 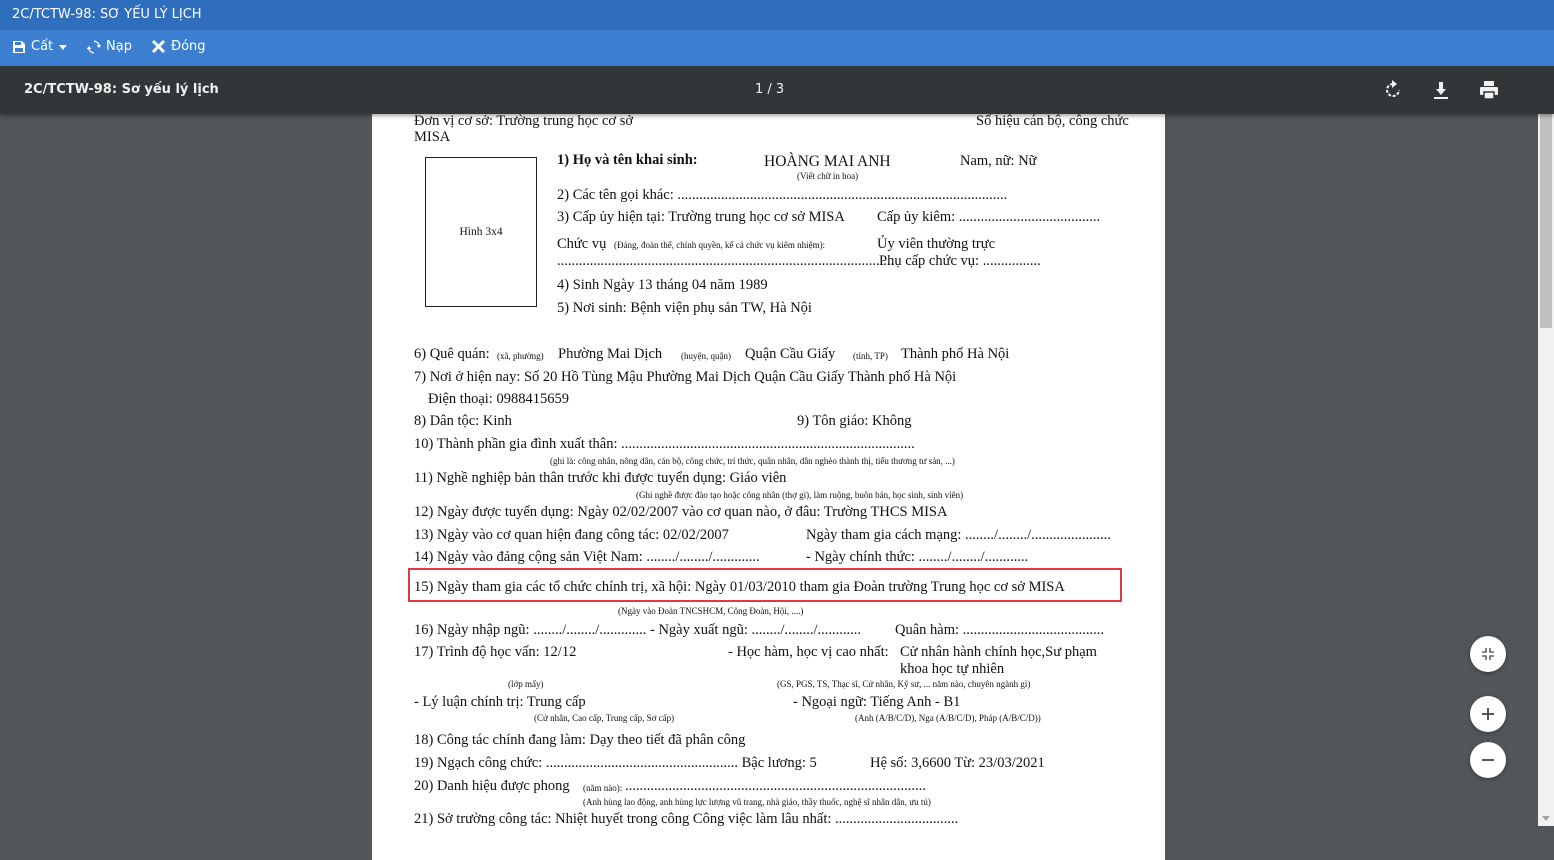 What do you see at coordinates (827, 161) in the screenshot?
I see `field-1-name: HOÀNG MAI ANH` at bounding box center [827, 161].